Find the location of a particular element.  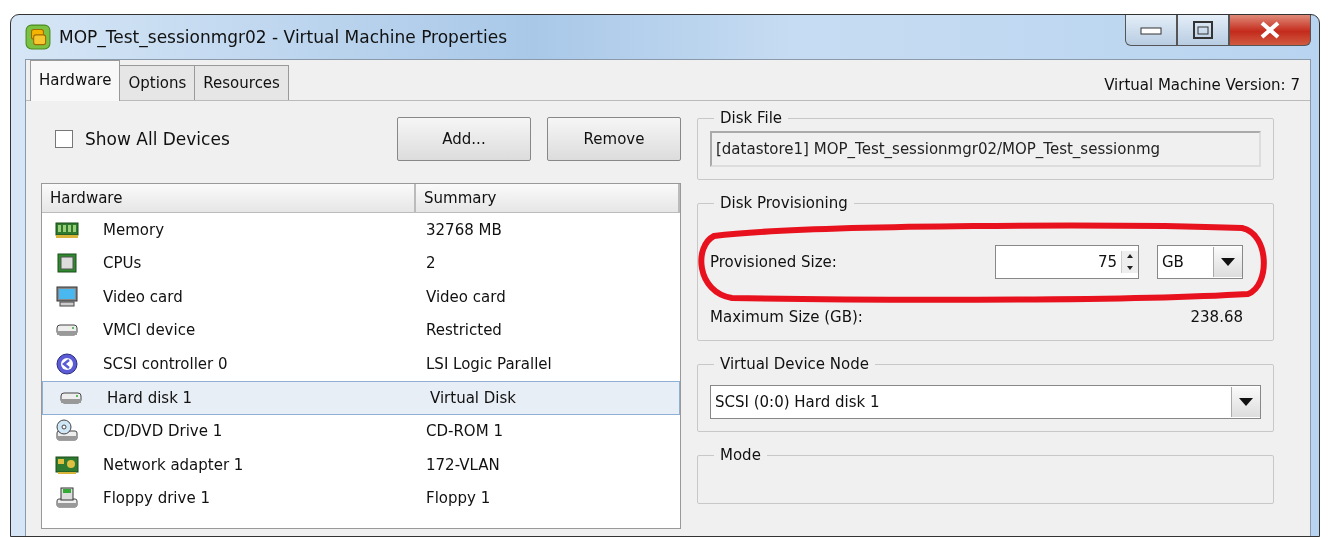

tab: Resources is located at coordinates (241, 82).